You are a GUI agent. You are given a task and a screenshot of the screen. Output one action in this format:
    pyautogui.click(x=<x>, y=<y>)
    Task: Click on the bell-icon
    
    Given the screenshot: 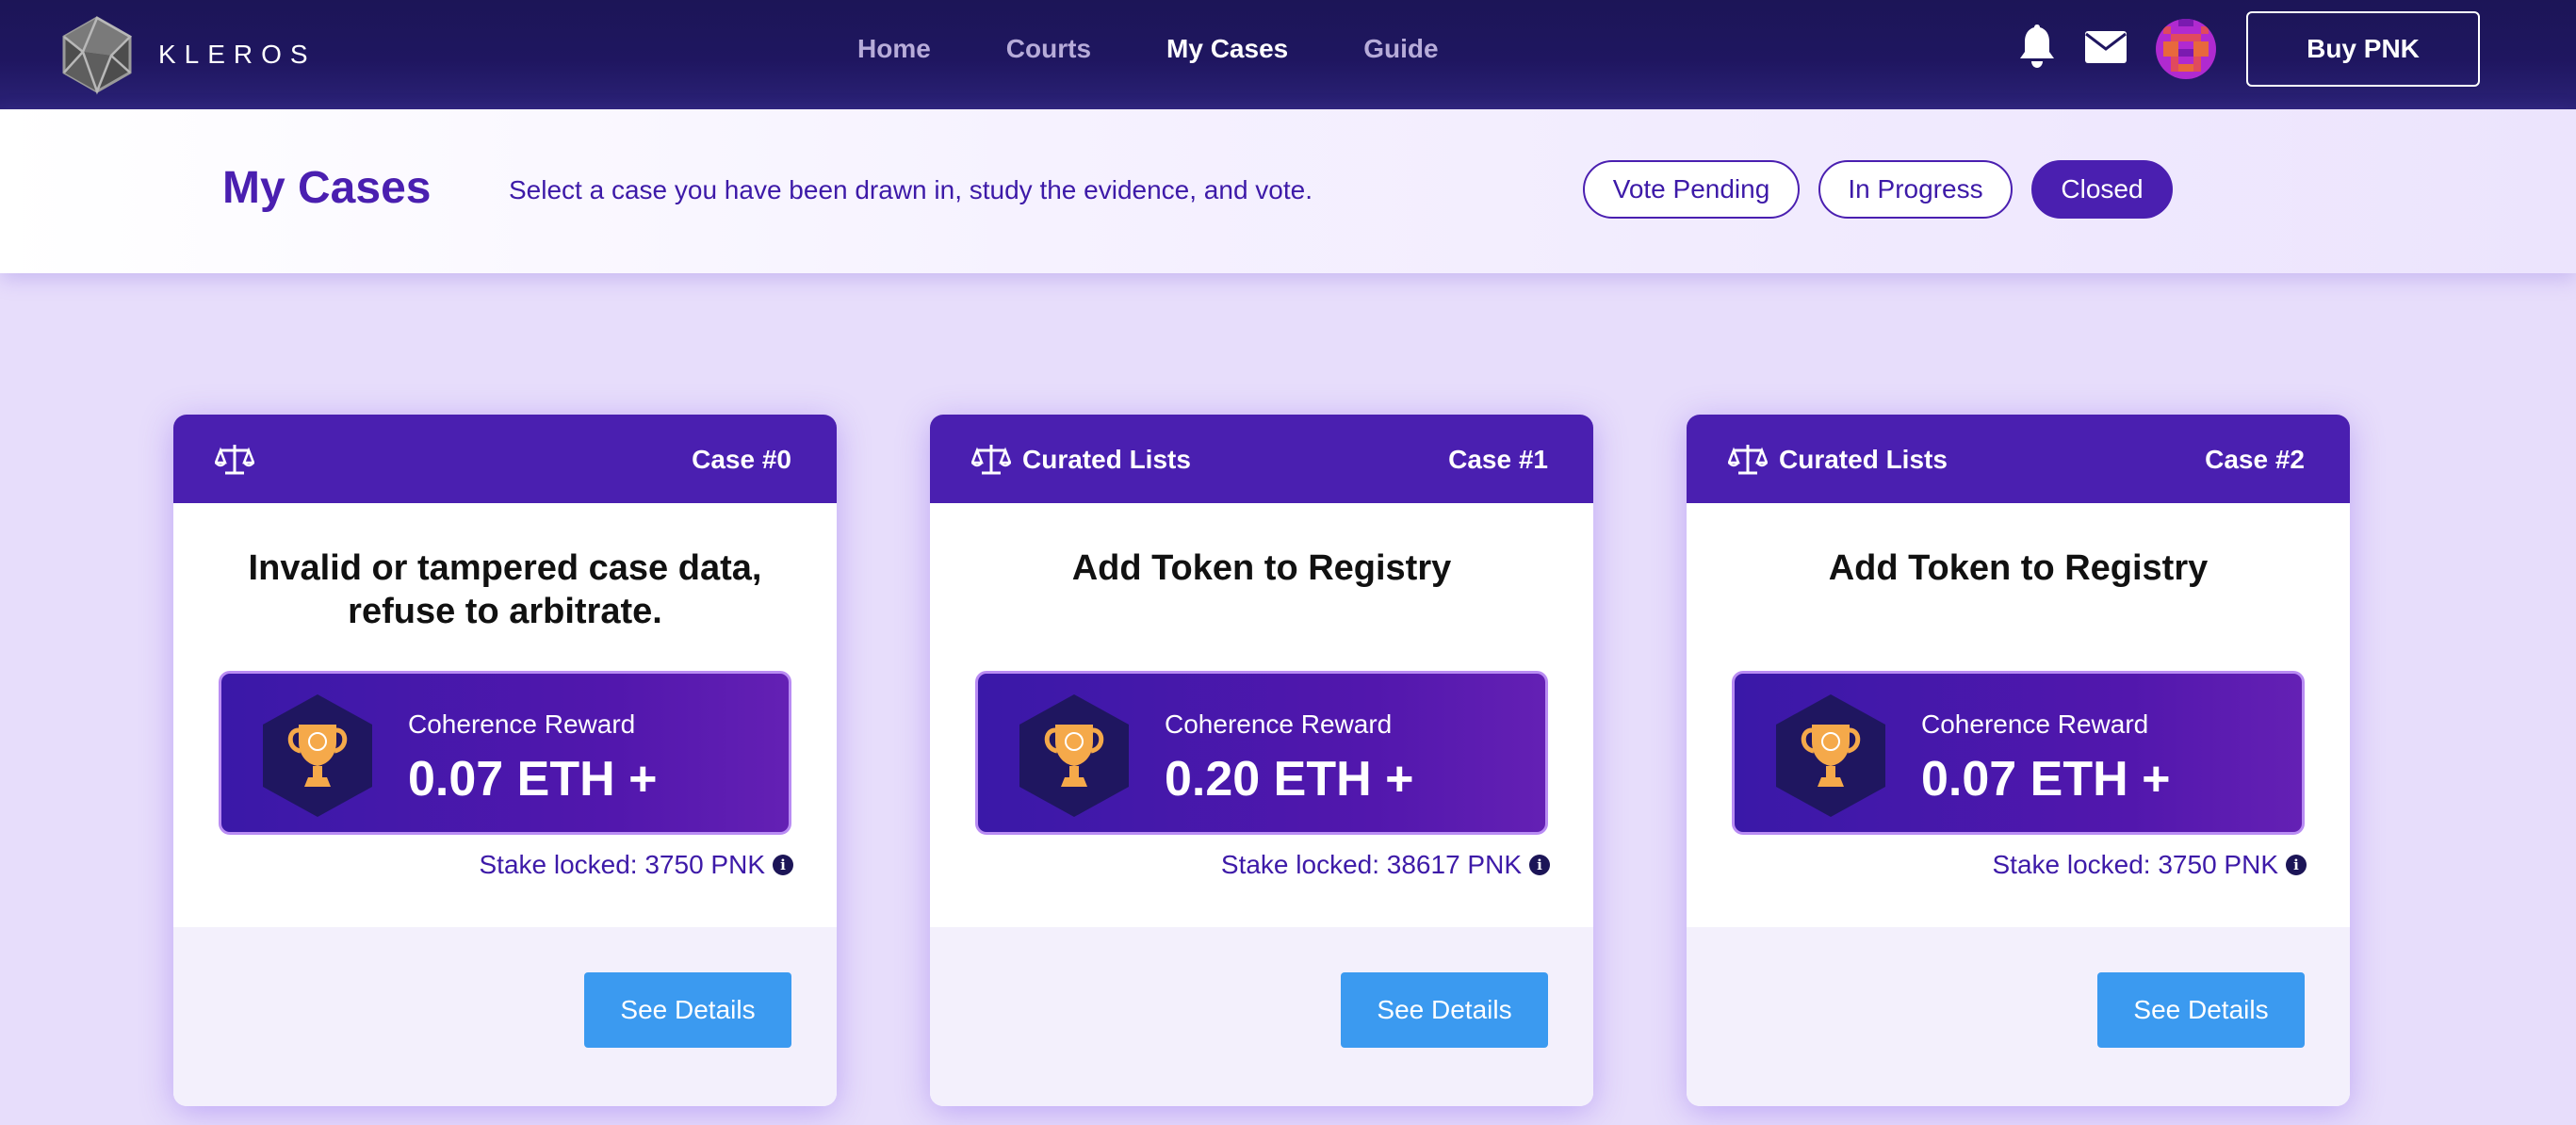 What is the action you would take?
    pyautogui.click(x=2037, y=46)
    